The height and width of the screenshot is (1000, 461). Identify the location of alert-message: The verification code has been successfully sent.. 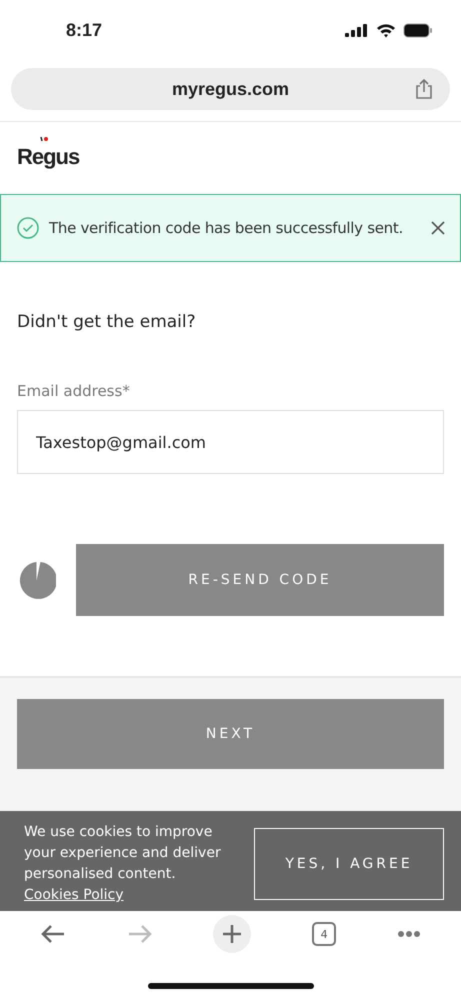
(226, 228).